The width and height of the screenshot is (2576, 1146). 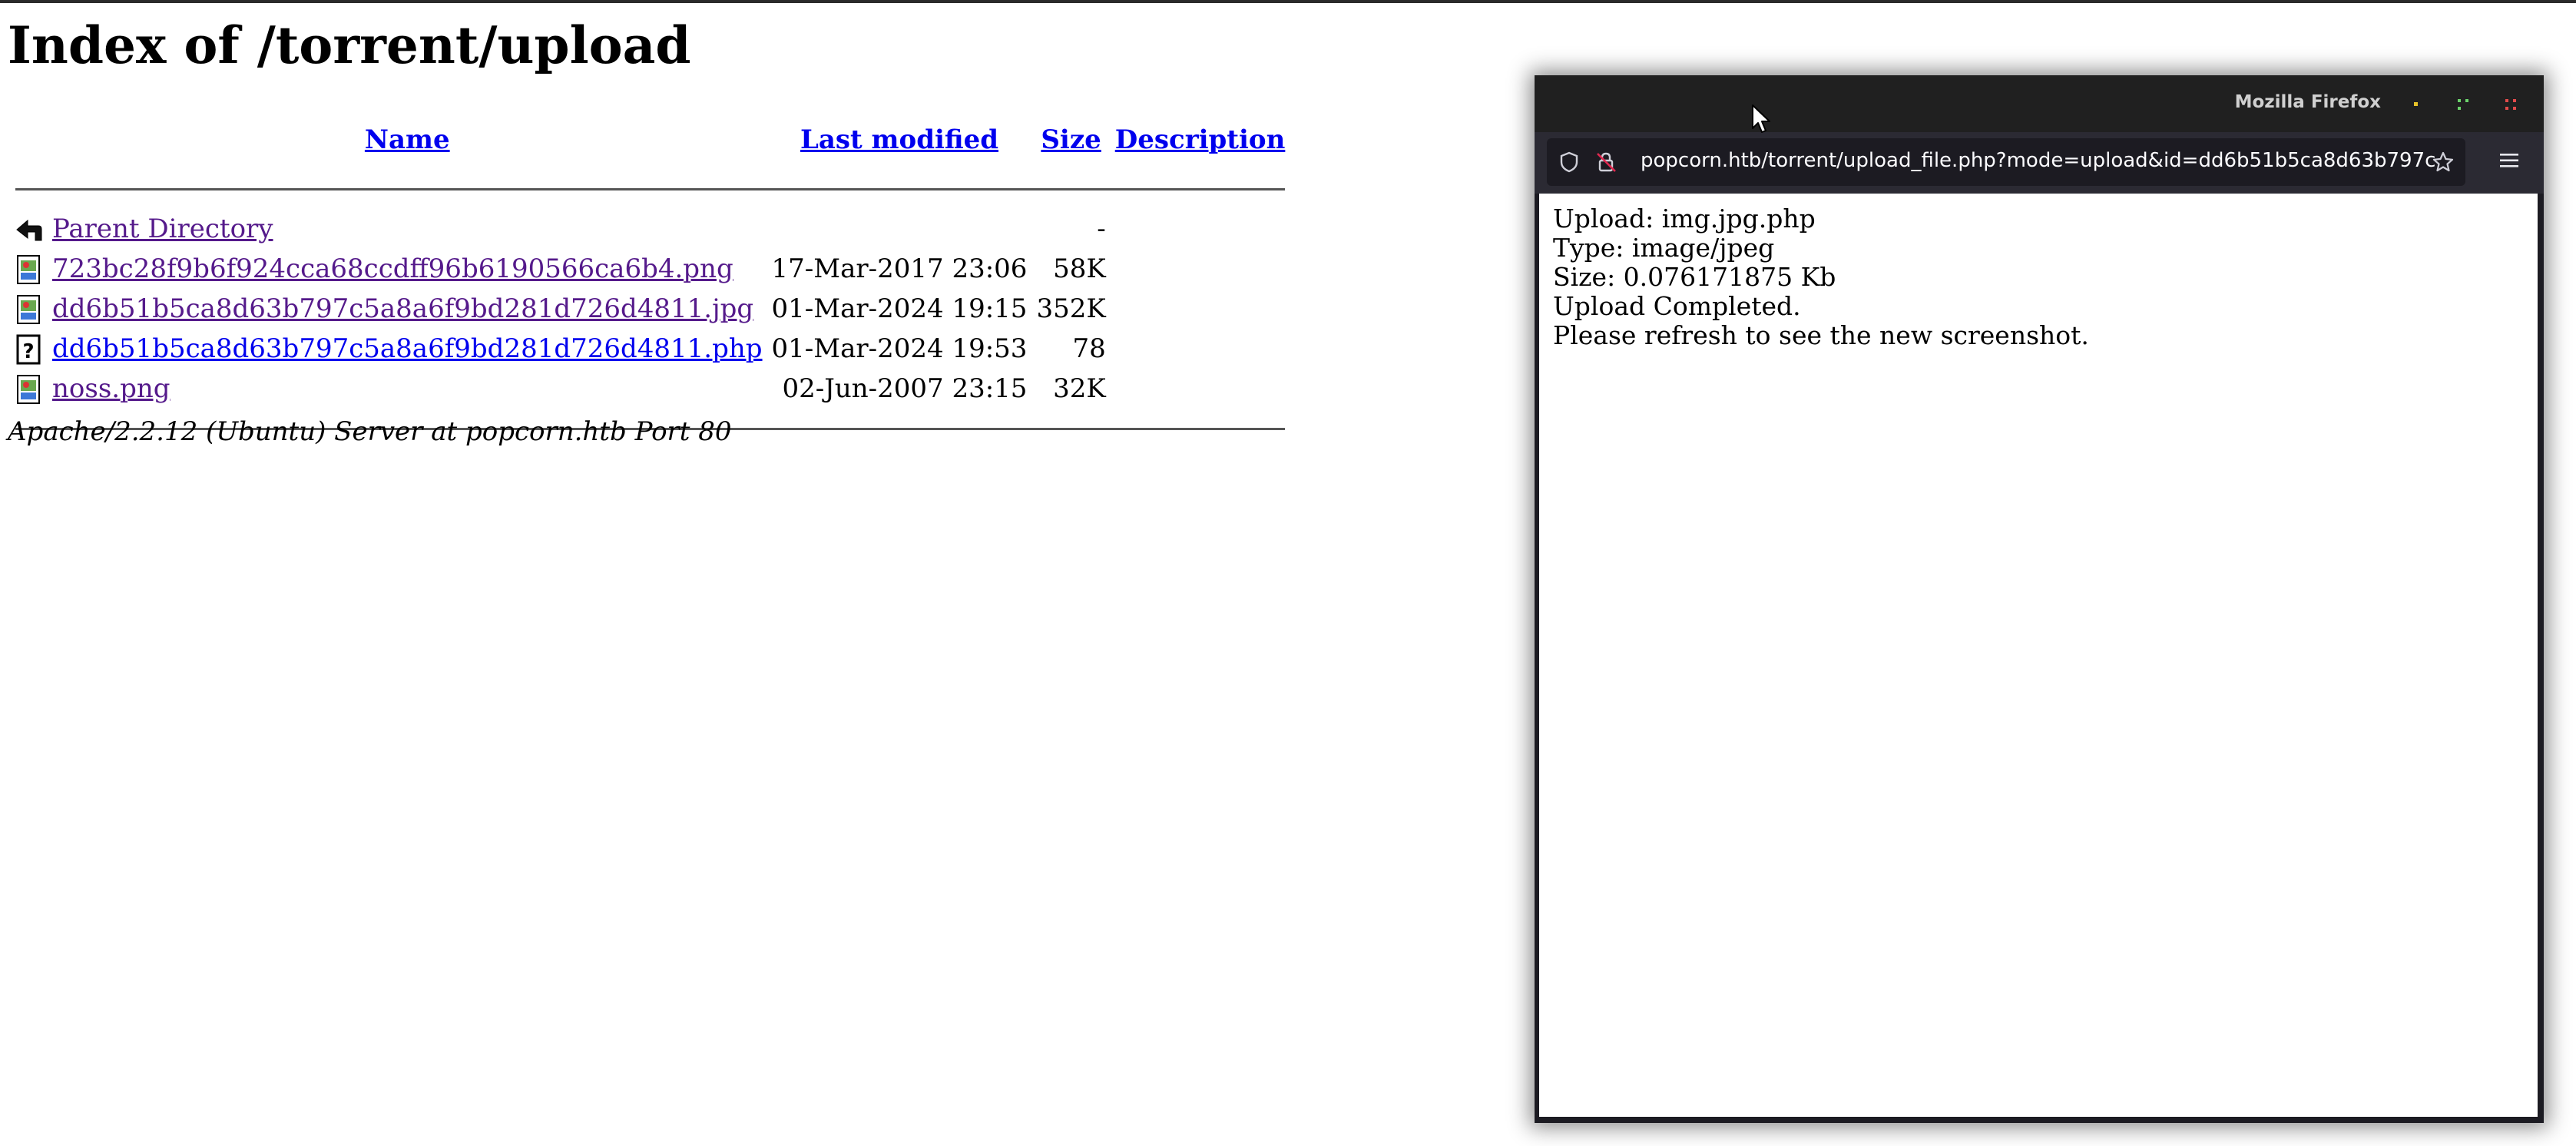 I want to click on maximize-icon, so click(x=2463, y=104).